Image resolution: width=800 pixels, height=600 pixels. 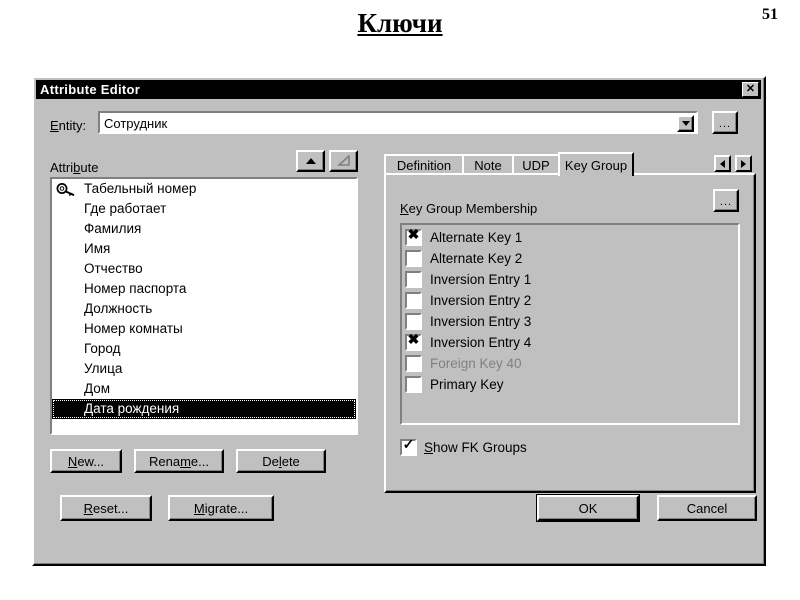 I want to click on check-icon: ✓, so click(x=408, y=444).